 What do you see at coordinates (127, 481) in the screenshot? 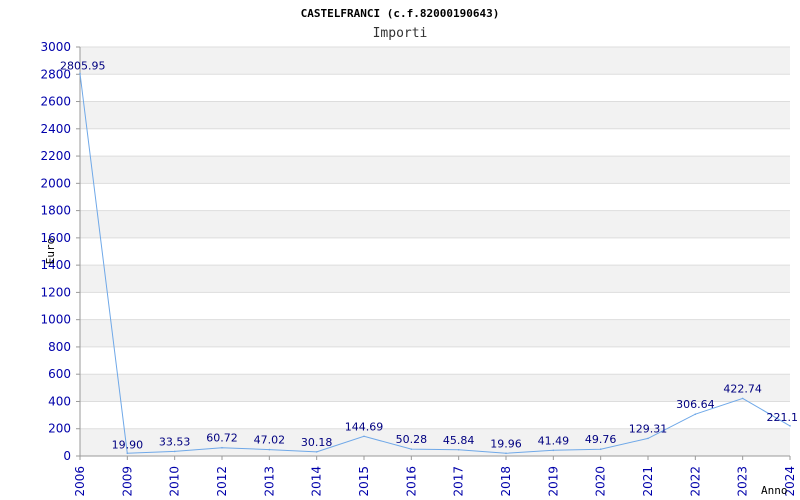
I see `x-tick-label: 2009` at bounding box center [127, 481].